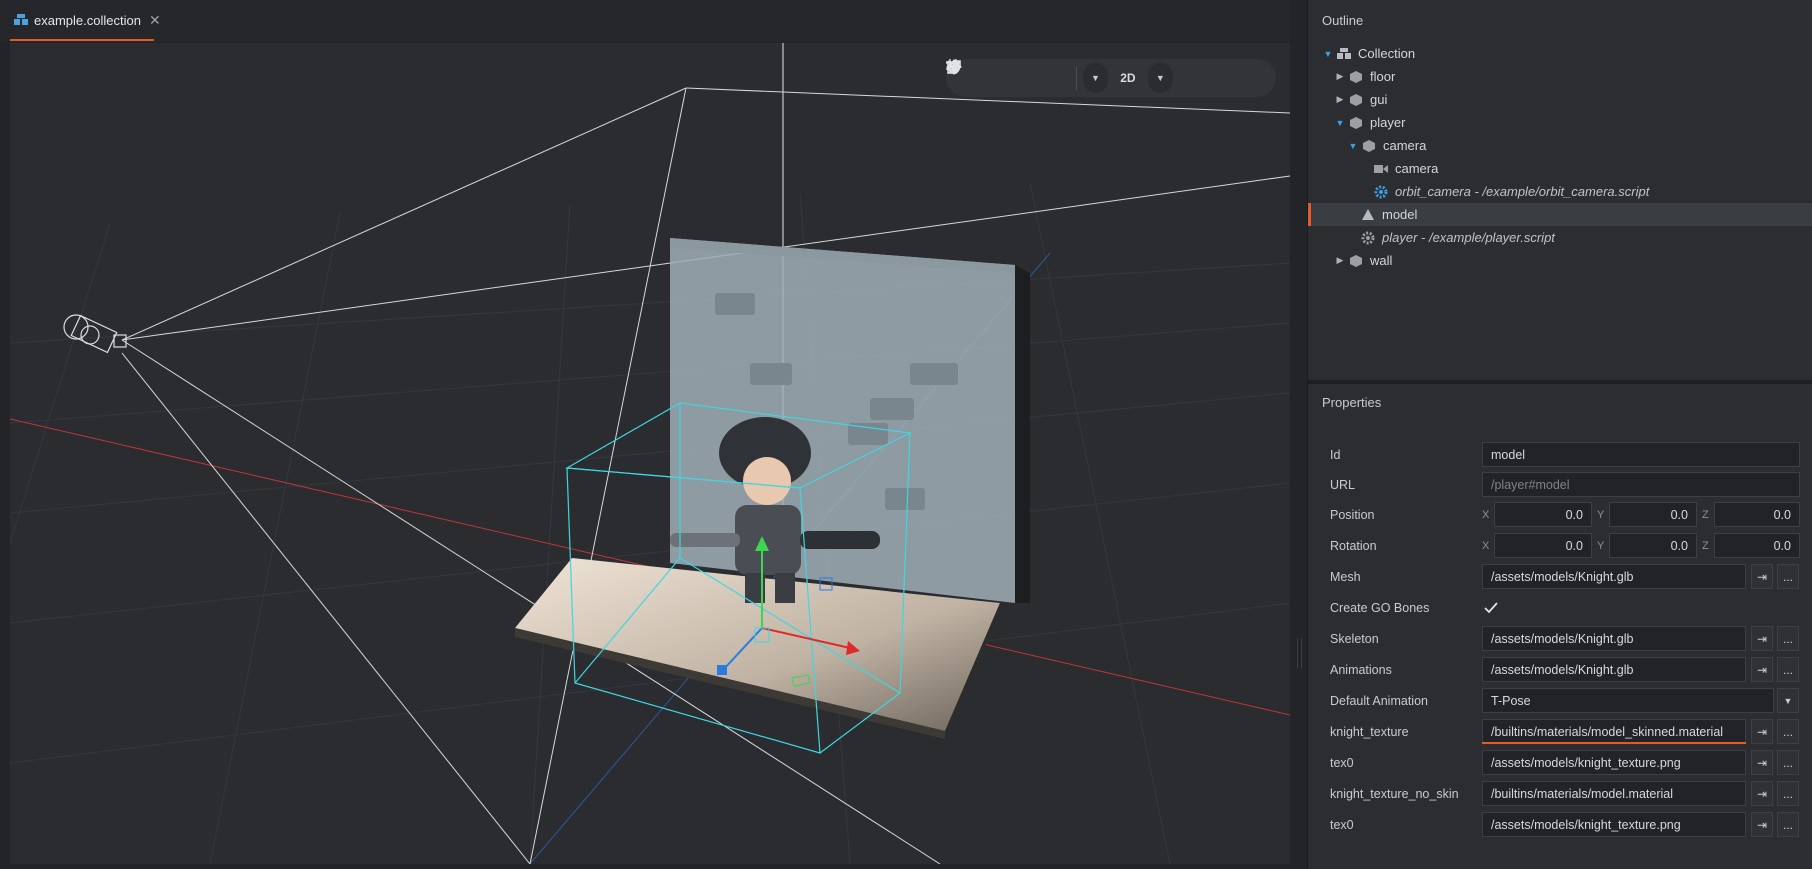 The image size is (1812, 869). Describe the element at coordinates (1641, 454) in the screenshot. I see `id-field: model` at that location.